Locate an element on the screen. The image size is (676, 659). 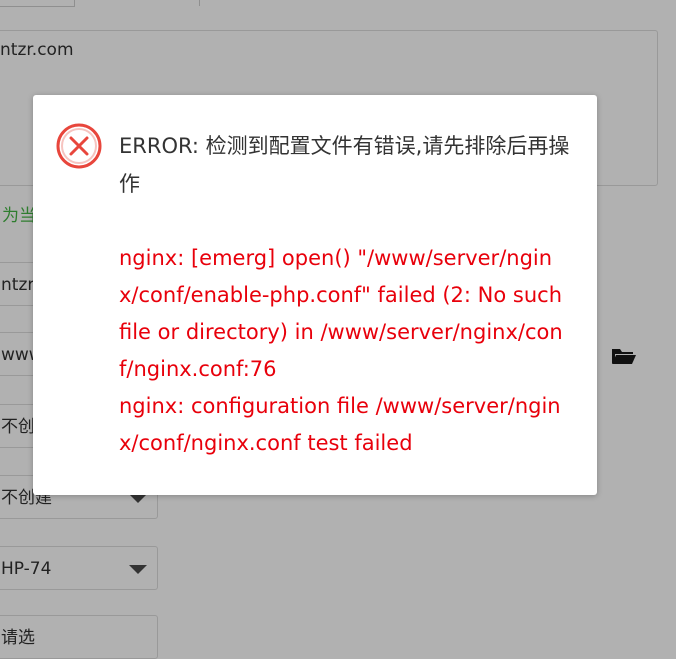
domain-textarea-text: ntzr.com is located at coordinates (37, 50).